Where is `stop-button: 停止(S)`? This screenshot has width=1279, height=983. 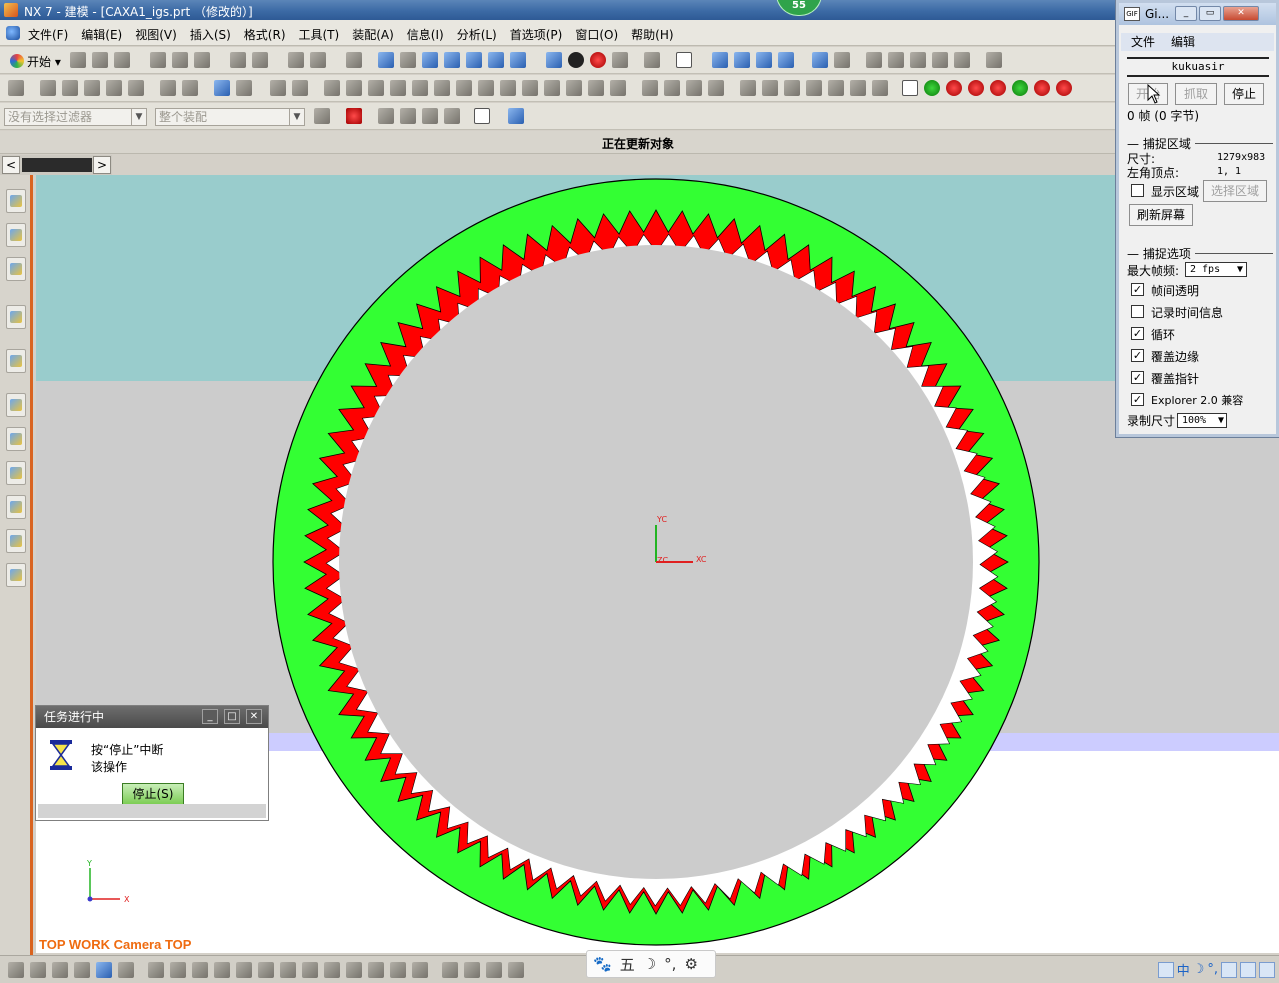 stop-button: 停止(S) is located at coordinates (153, 794).